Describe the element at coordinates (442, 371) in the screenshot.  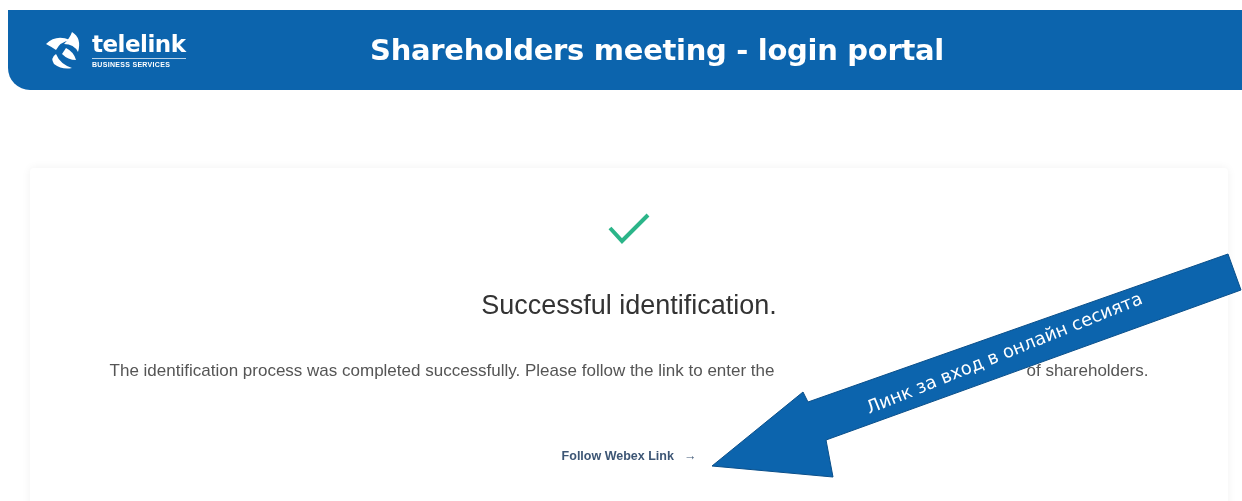
I see `message-text: The identification process was completed successfully. Please follow the link to enter the` at that location.